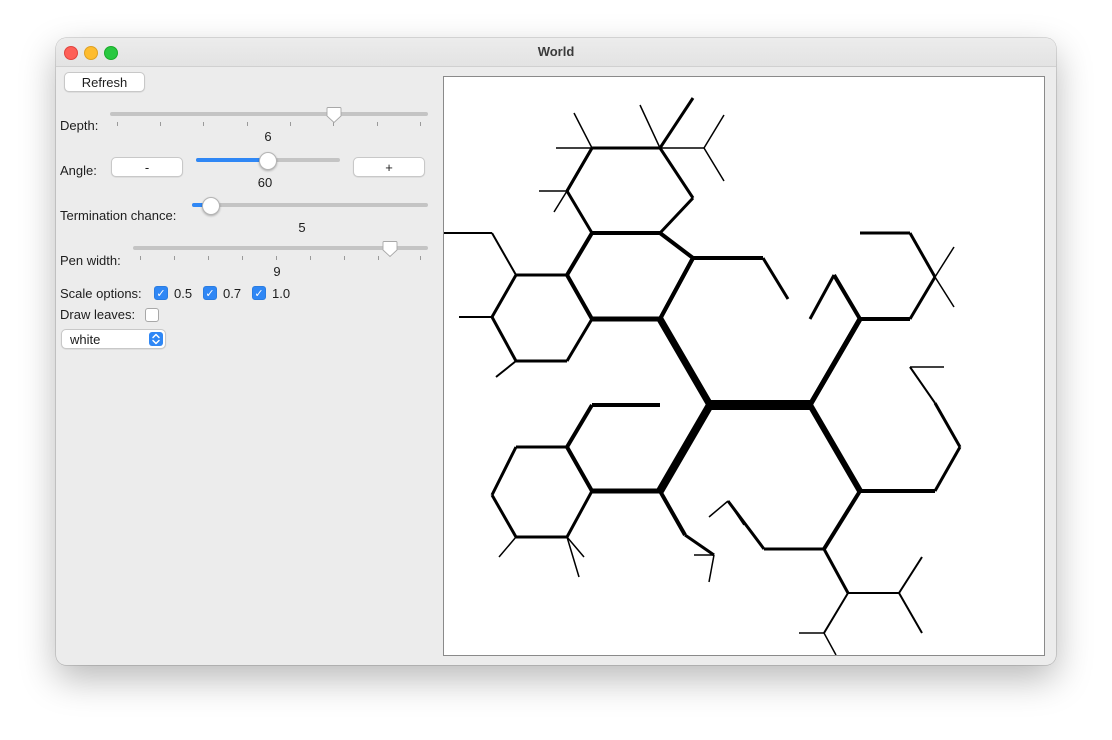 Image resolution: width=1112 pixels, height=740 pixels. I want to click on termination-slider-track, so click(310, 205).